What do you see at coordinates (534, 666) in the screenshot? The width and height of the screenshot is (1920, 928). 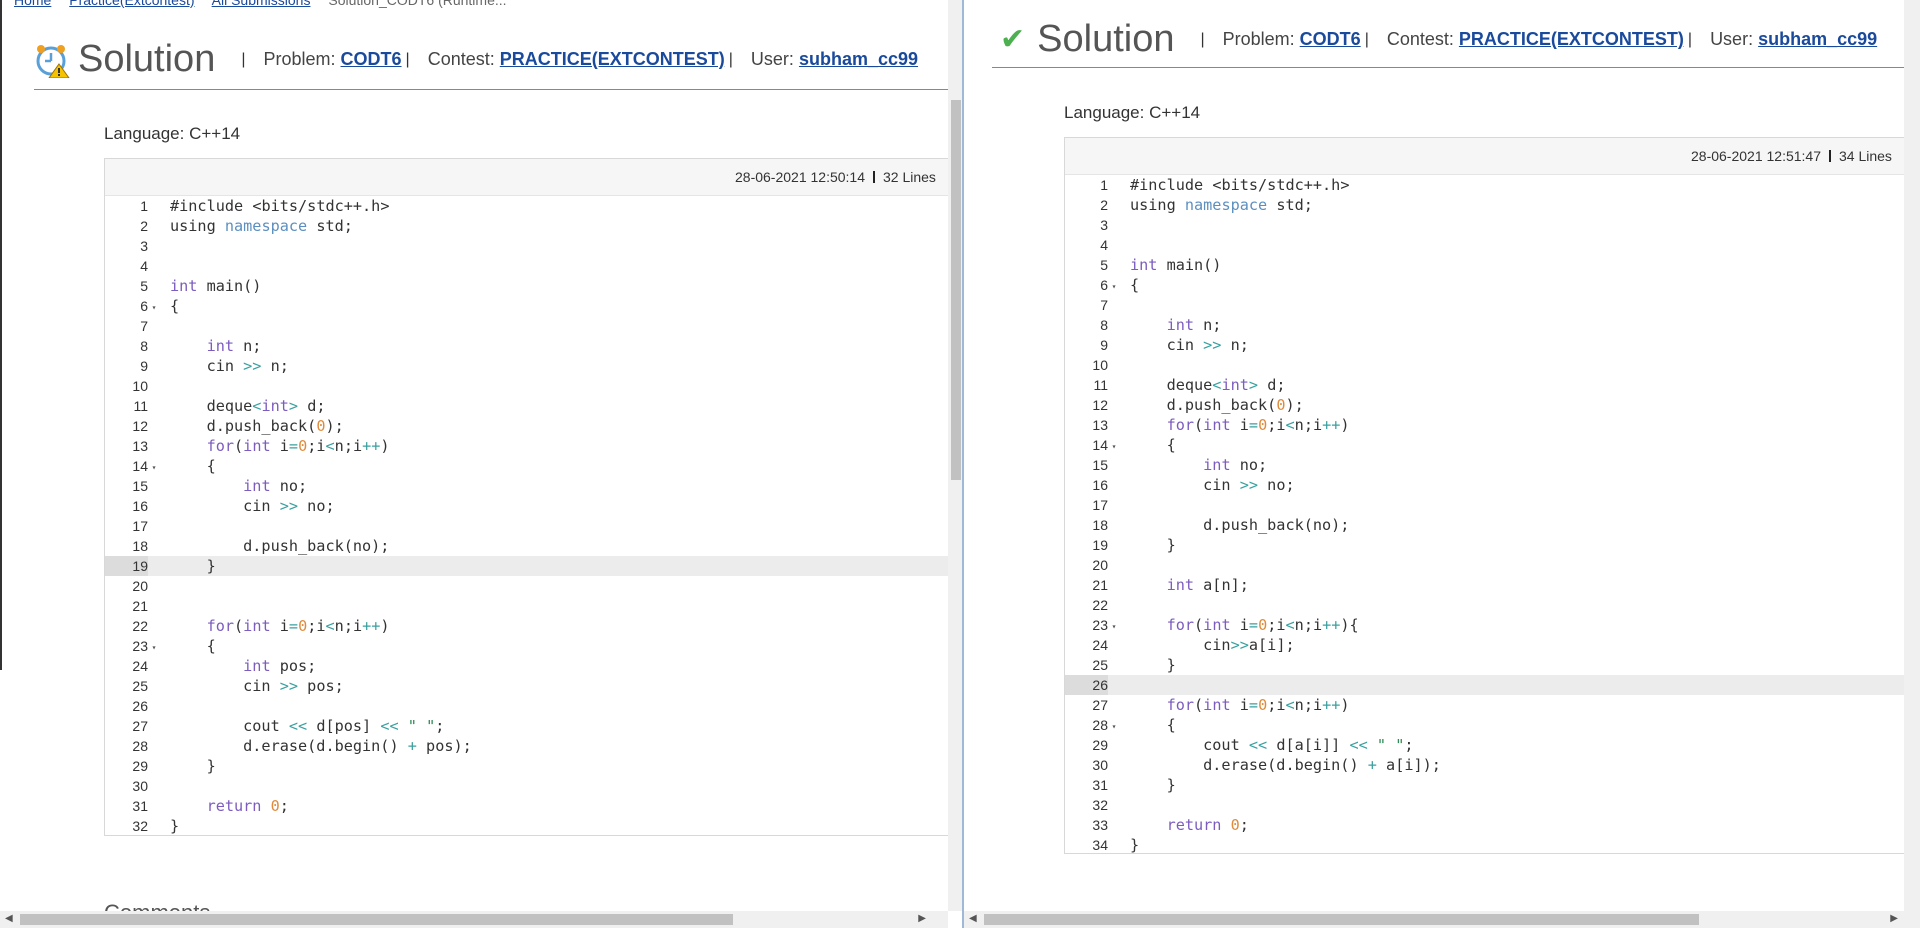 I see `code-line: 24 int pos;` at bounding box center [534, 666].